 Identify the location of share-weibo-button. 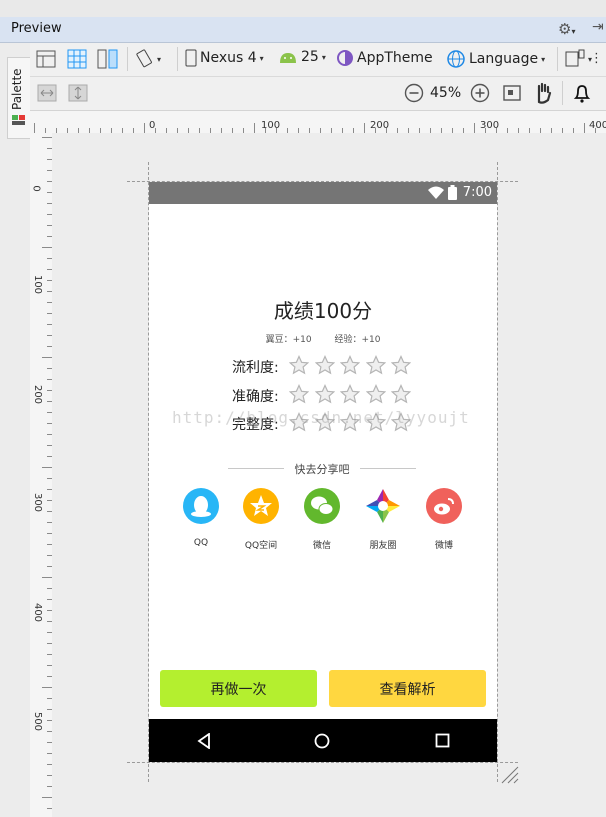
(444, 506).